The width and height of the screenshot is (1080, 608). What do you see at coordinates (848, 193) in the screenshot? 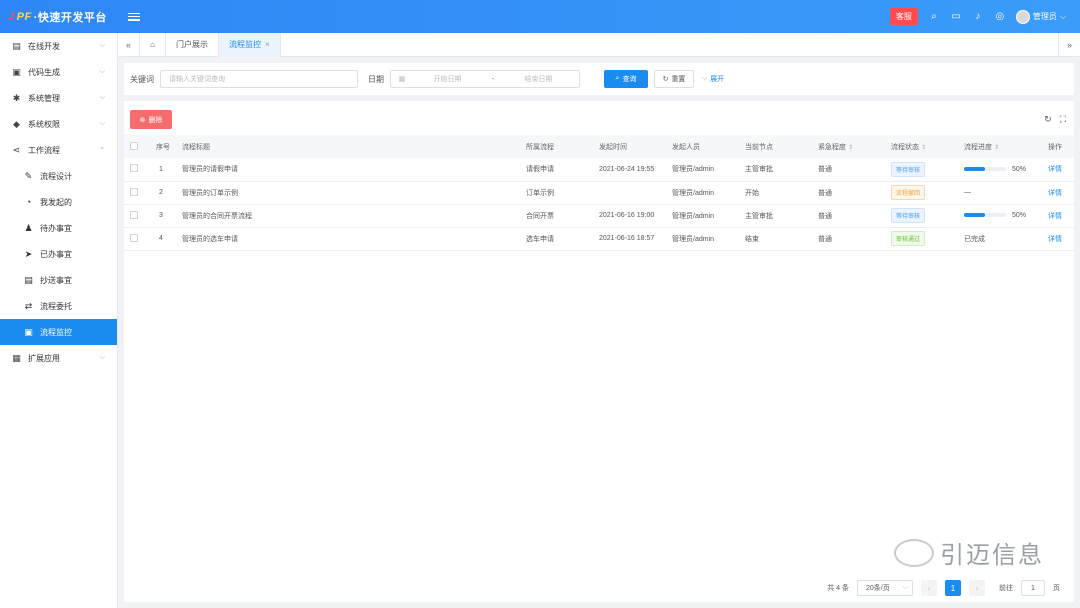
I see `cell-urgency: 普通` at bounding box center [848, 193].